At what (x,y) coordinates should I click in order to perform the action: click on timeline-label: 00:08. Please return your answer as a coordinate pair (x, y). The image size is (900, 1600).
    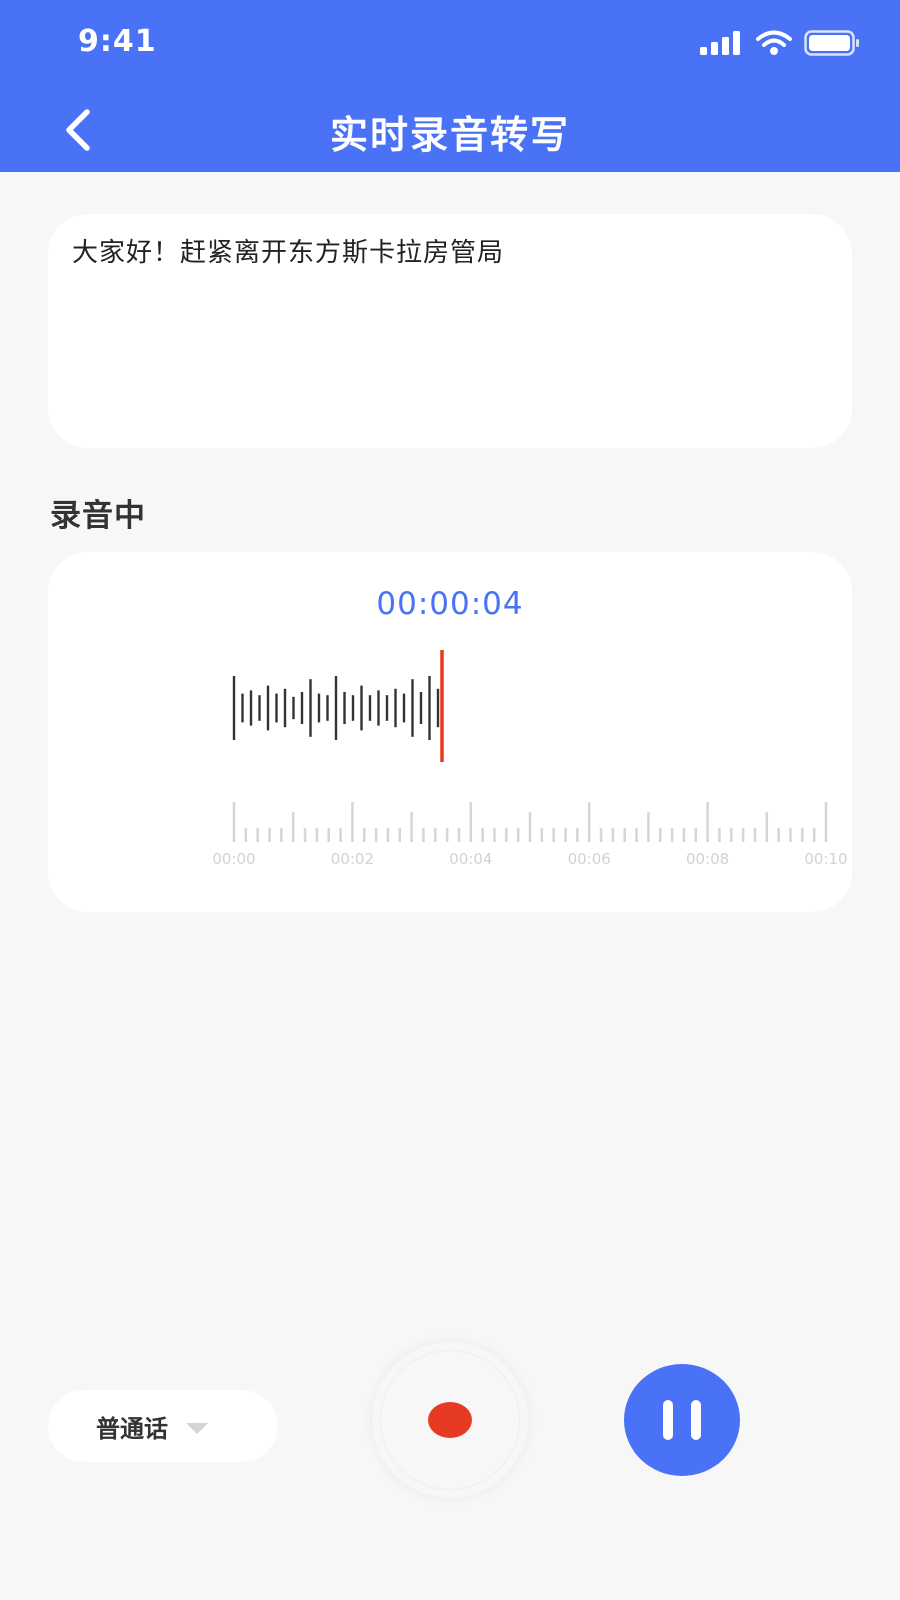
    Looking at the image, I should click on (707, 859).